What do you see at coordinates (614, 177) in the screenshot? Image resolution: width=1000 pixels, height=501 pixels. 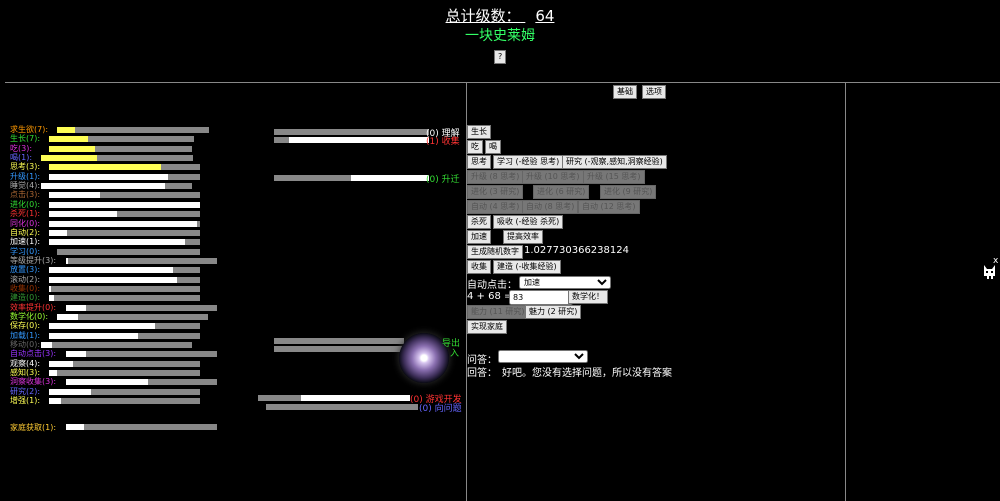 I see `upgrade-3-button: 升级 (15 思考)` at bounding box center [614, 177].